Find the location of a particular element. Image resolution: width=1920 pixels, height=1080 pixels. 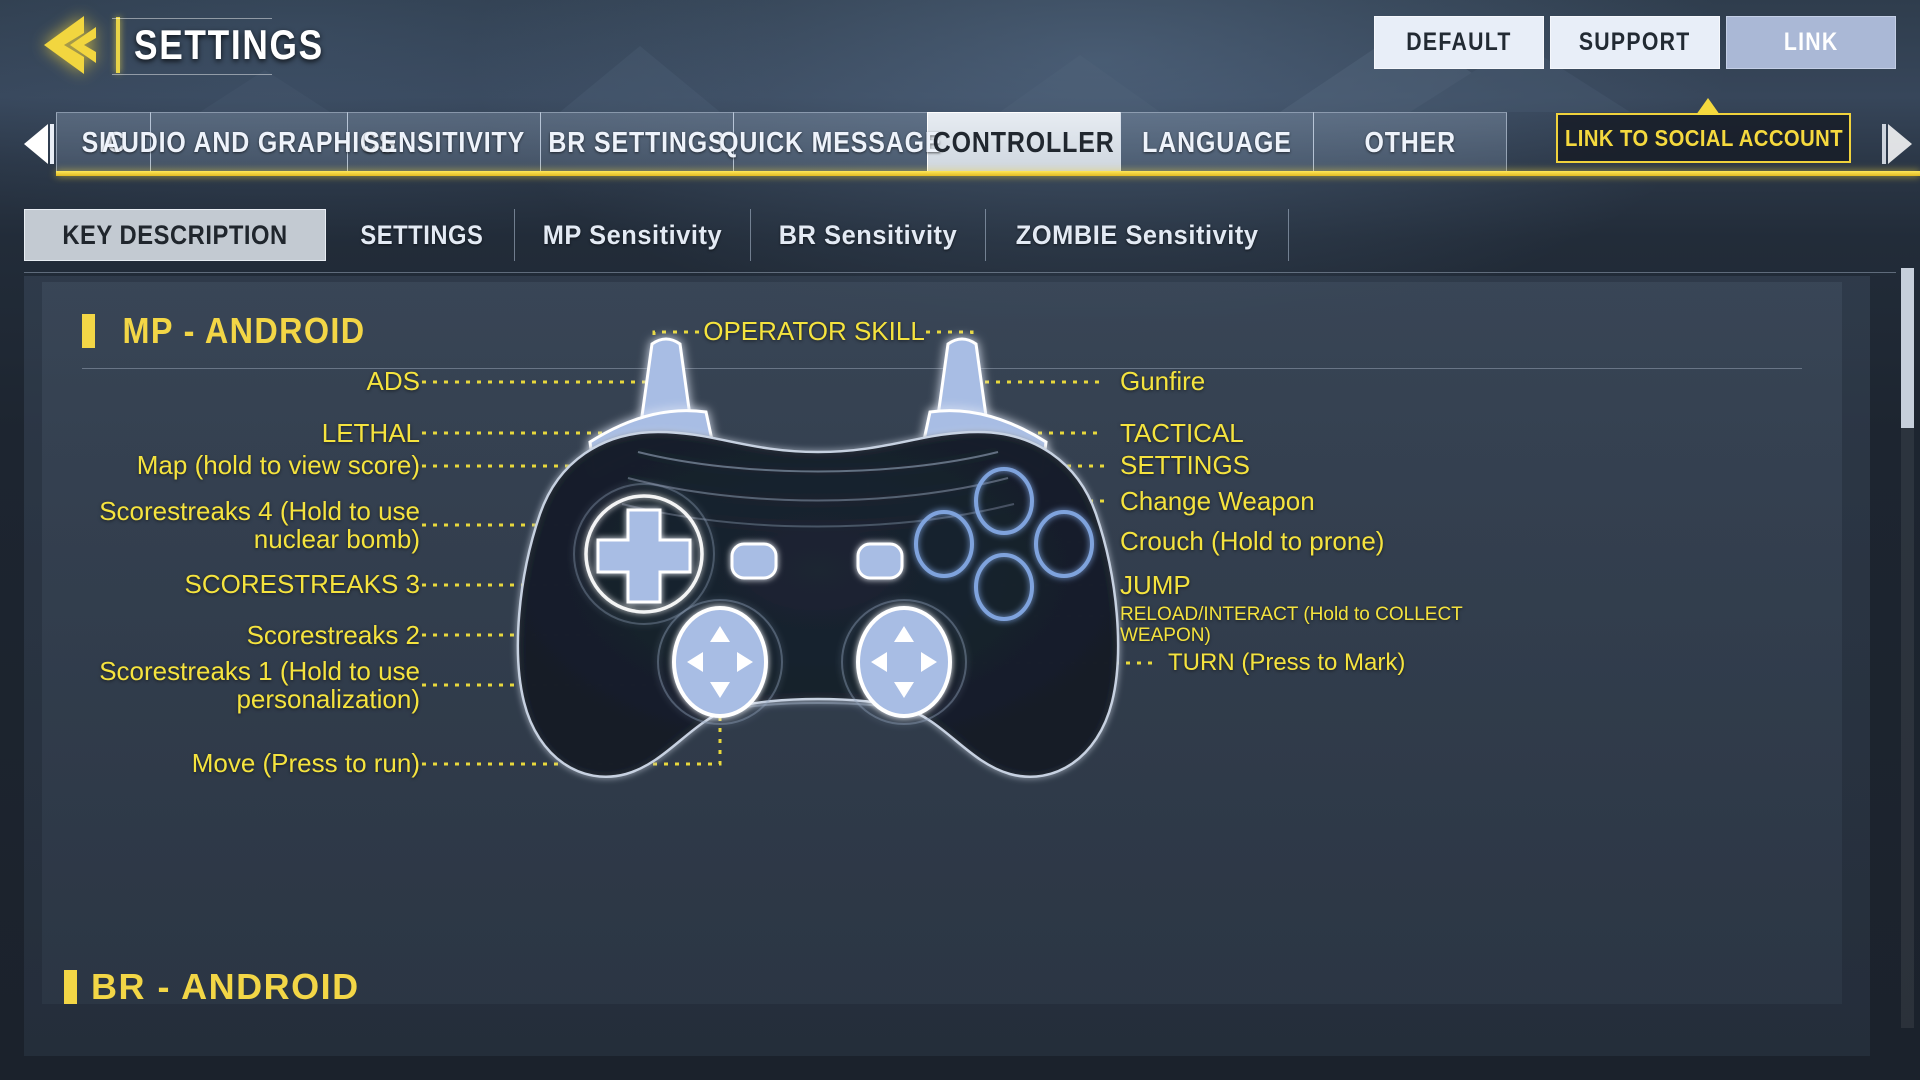

subtab-settings: SETTINGS is located at coordinates (422, 235).